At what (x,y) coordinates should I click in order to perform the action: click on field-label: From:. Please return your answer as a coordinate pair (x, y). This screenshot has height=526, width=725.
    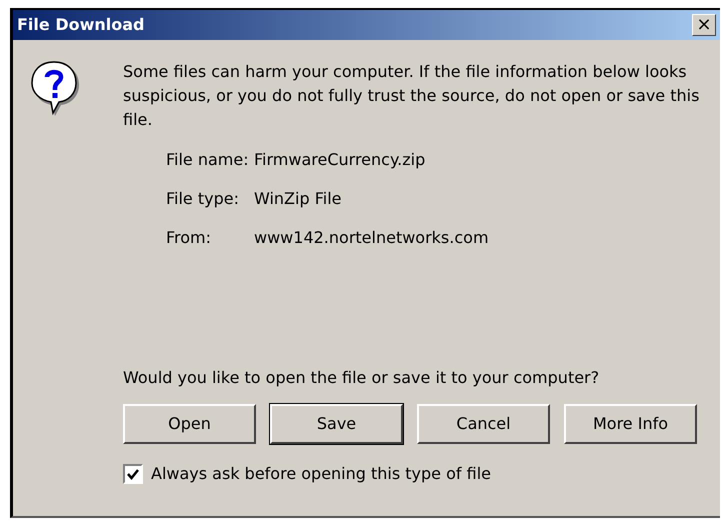
    Looking at the image, I should click on (189, 238).